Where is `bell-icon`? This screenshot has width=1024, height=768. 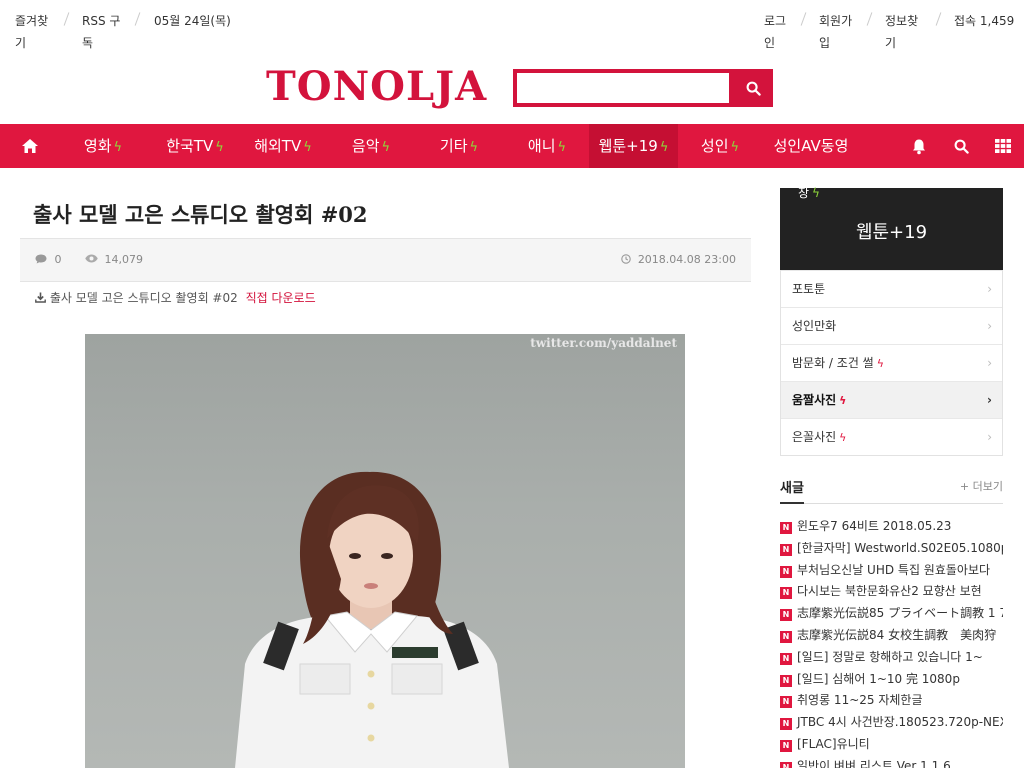
bell-icon is located at coordinates (919, 146).